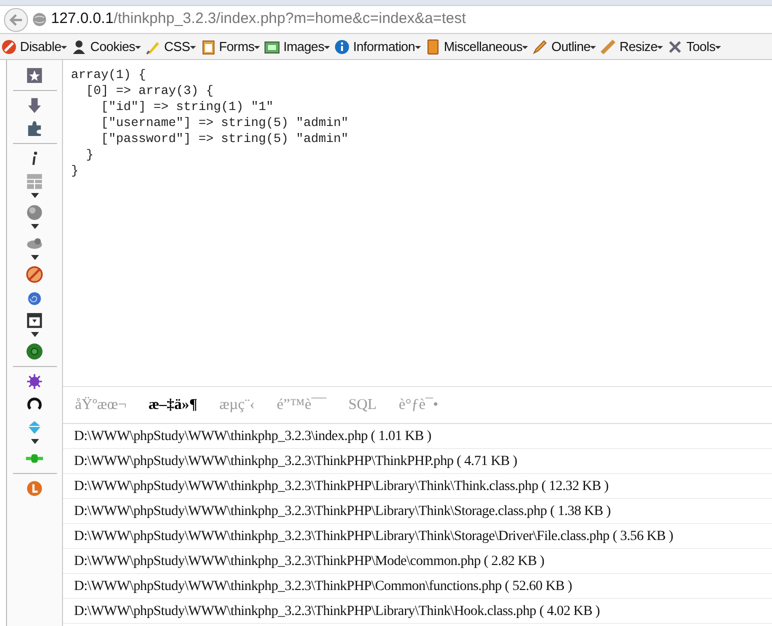 The image size is (772, 626). I want to click on toolbar-menu: Tools, so click(694, 46).